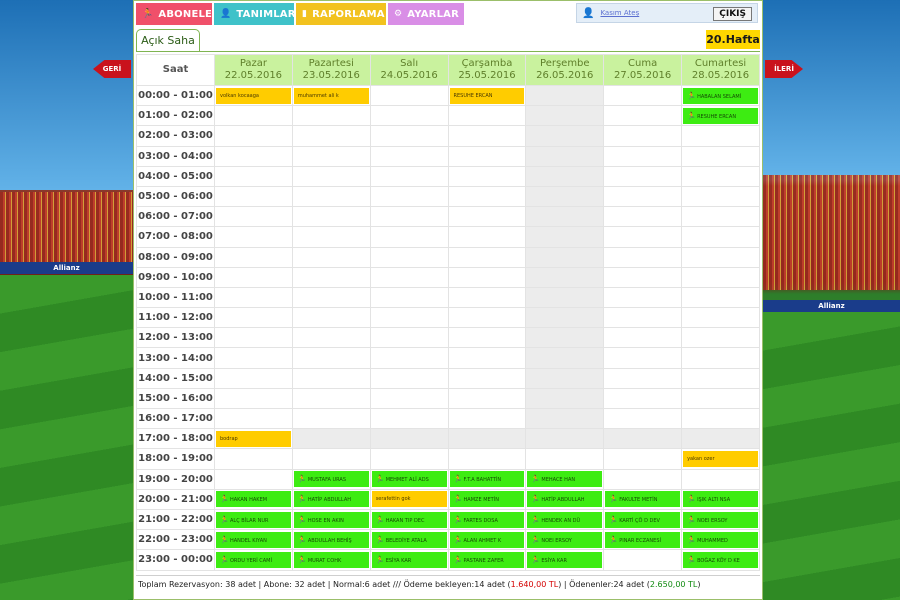 This screenshot has width=900, height=600. What do you see at coordinates (487, 499) in the screenshot?
I see `subscriber-reservation: 🏃HAMZE METİN` at bounding box center [487, 499].